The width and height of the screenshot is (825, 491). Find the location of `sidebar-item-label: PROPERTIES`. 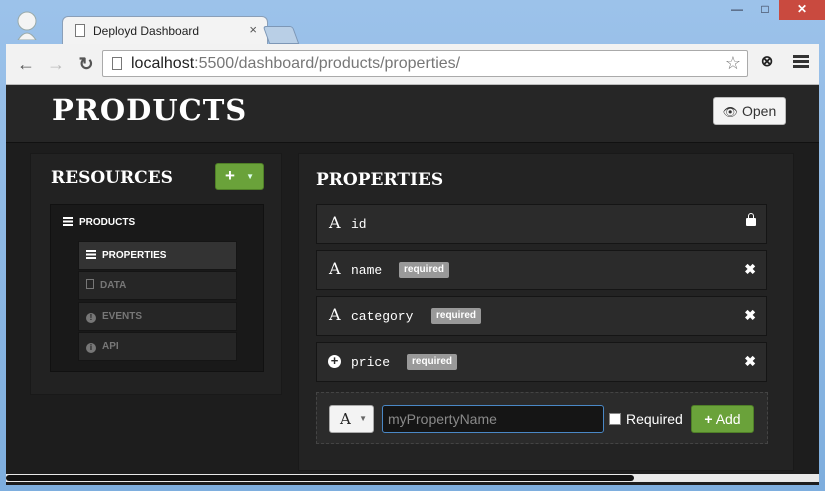

sidebar-item-label: PROPERTIES is located at coordinates (134, 255).